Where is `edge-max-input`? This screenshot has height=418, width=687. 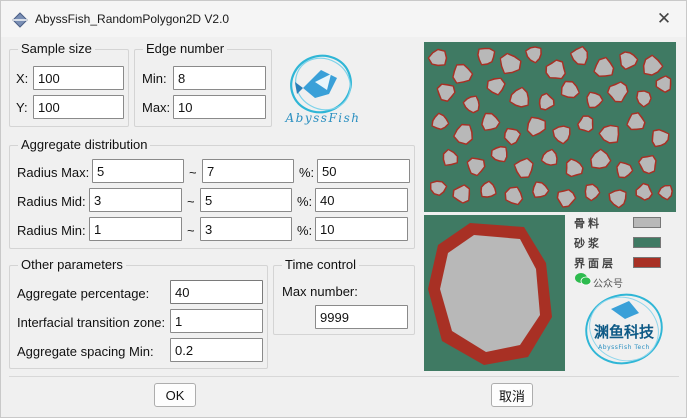 edge-max-input is located at coordinates (219, 107).